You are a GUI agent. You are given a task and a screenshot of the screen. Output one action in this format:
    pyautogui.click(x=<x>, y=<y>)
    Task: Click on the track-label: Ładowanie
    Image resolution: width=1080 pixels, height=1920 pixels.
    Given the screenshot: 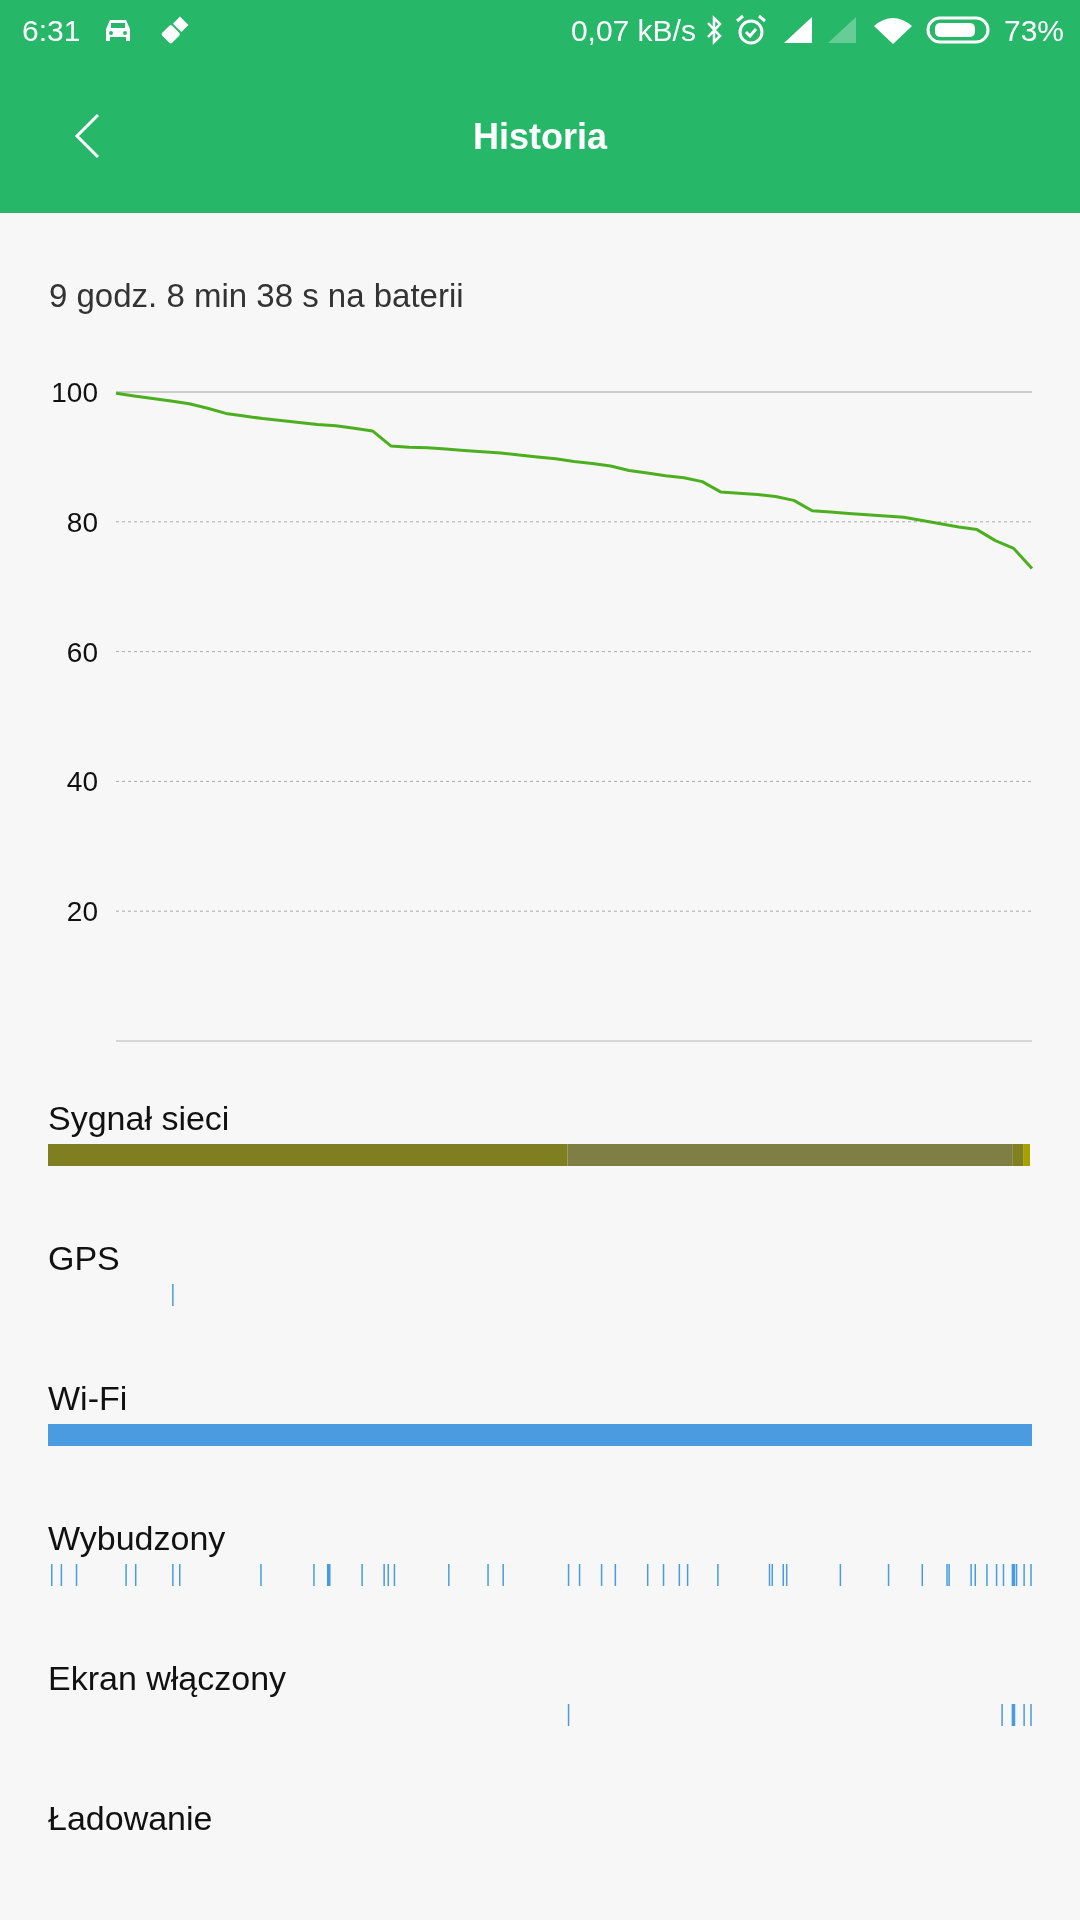 What is the action you would take?
    pyautogui.click(x=131, y=1818)
    